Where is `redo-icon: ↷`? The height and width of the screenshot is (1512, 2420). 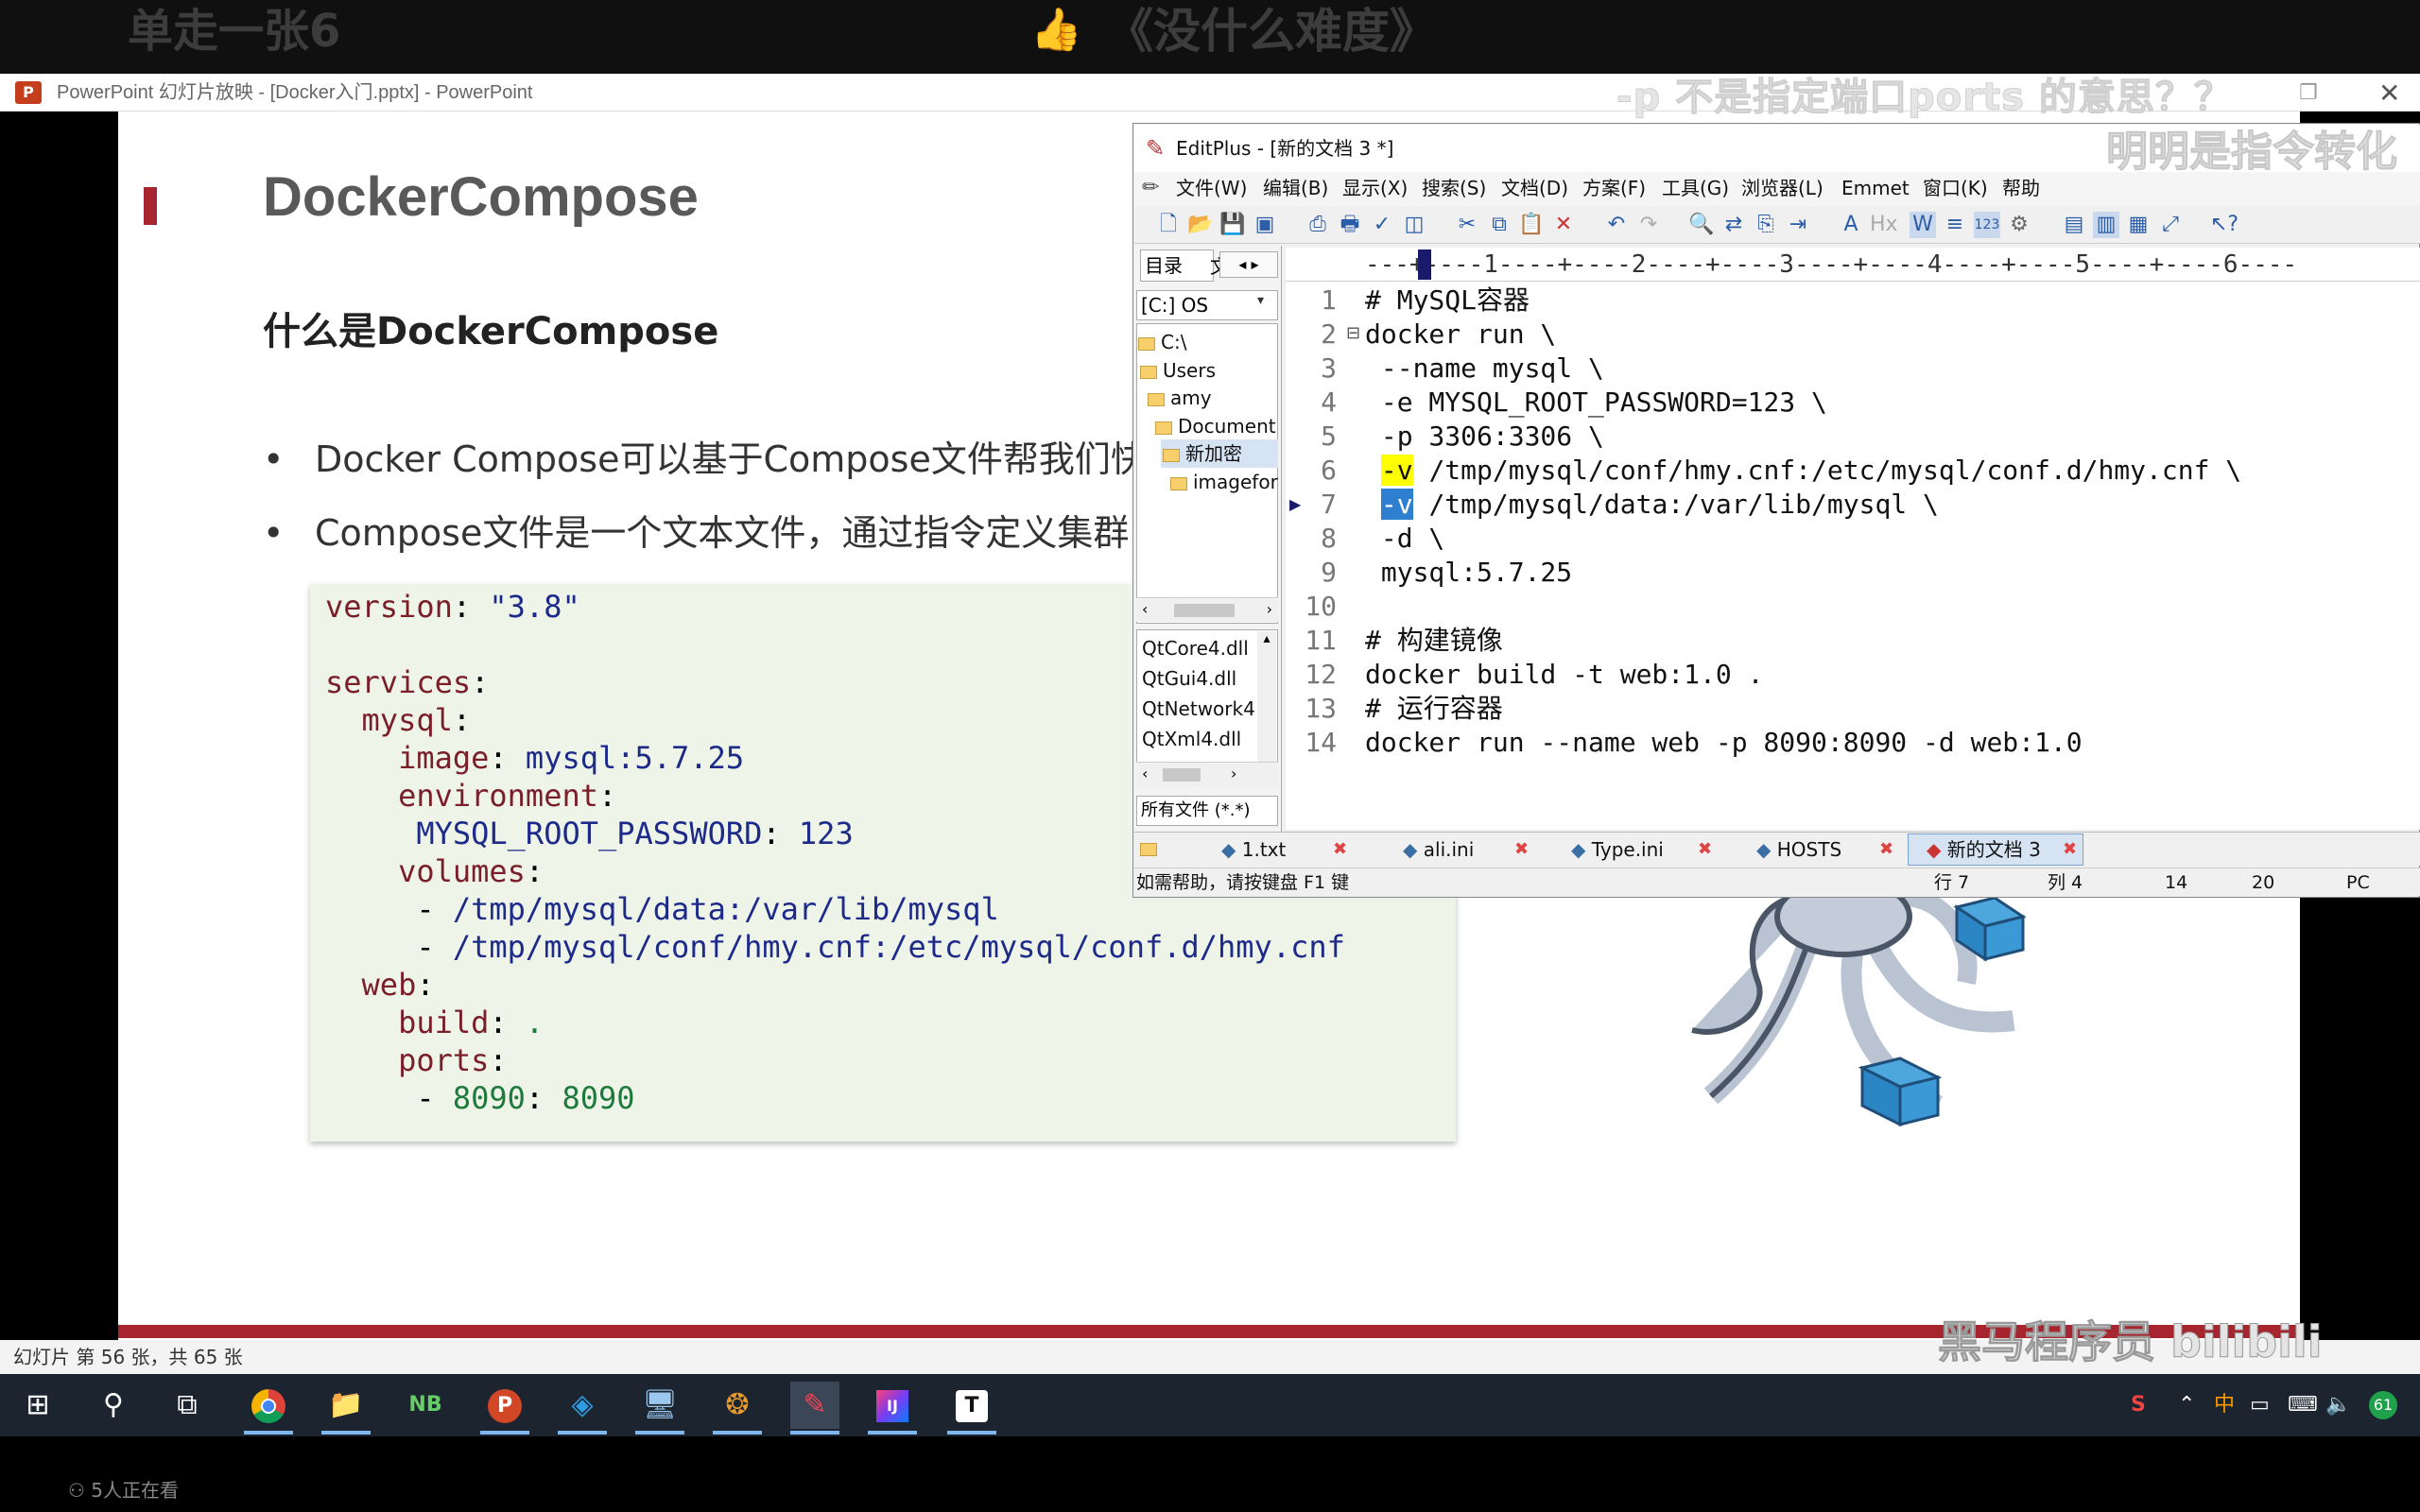 redo-icon: ↷ is located at coordinates (1648, 225).